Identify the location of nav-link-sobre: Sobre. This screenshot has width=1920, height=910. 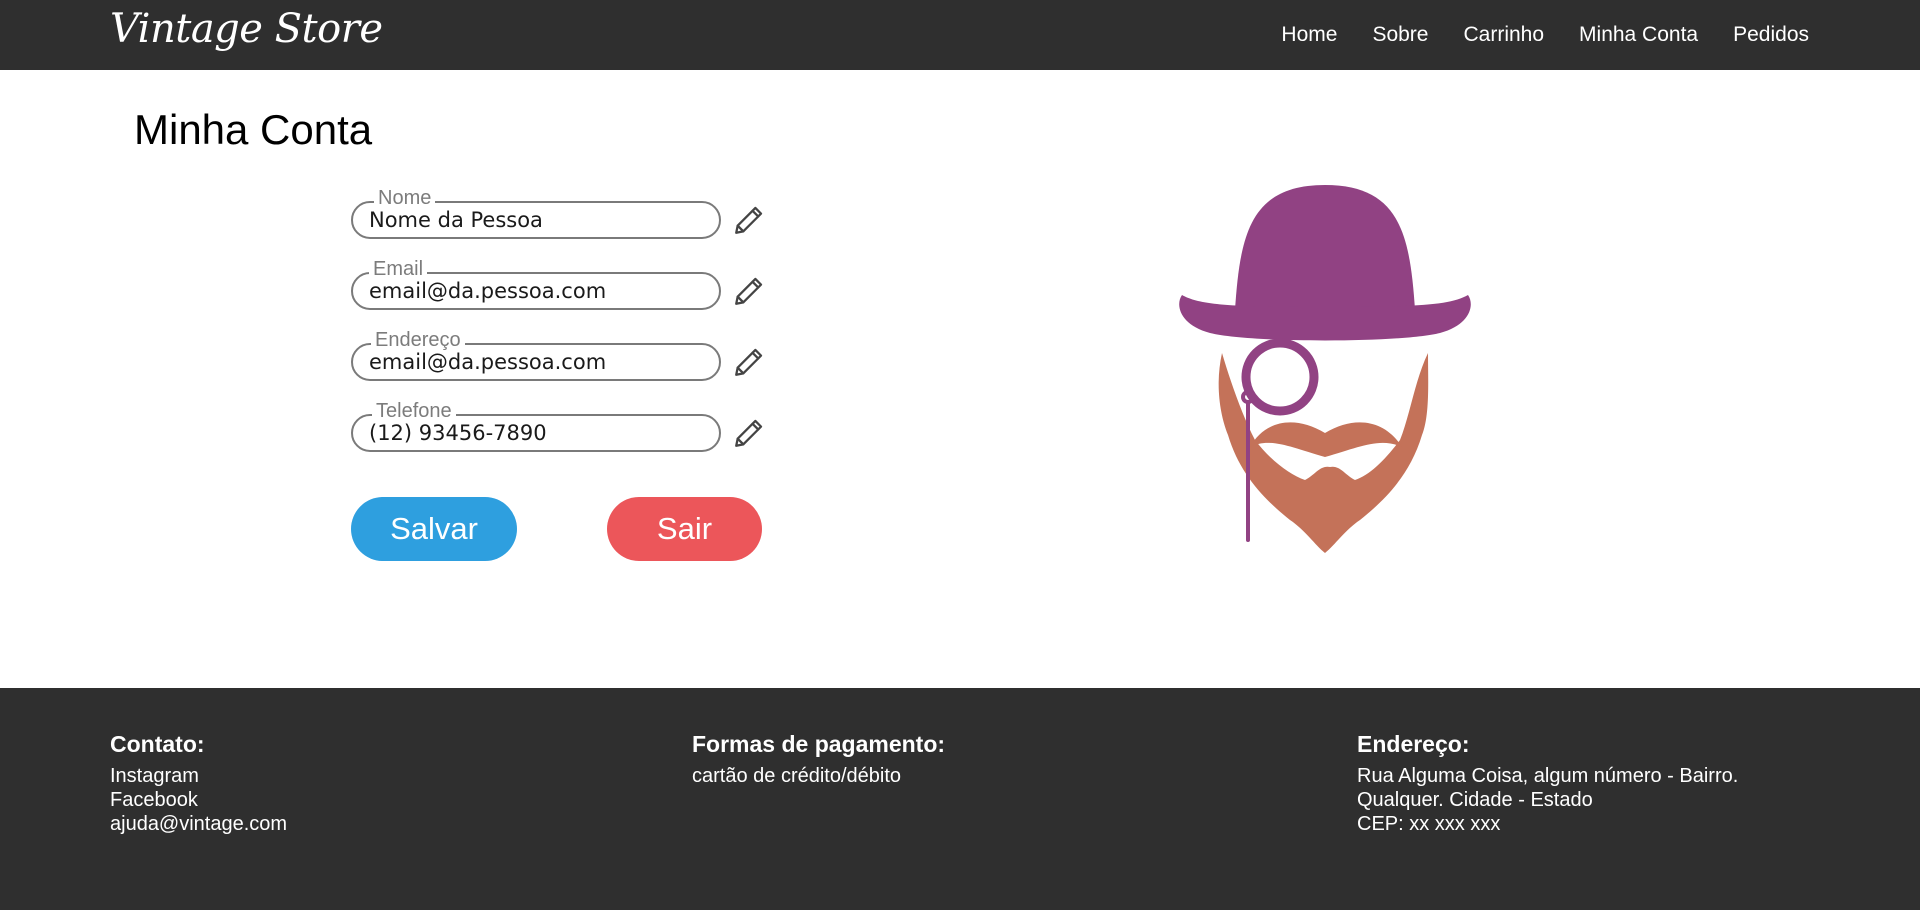
(1400, 35).